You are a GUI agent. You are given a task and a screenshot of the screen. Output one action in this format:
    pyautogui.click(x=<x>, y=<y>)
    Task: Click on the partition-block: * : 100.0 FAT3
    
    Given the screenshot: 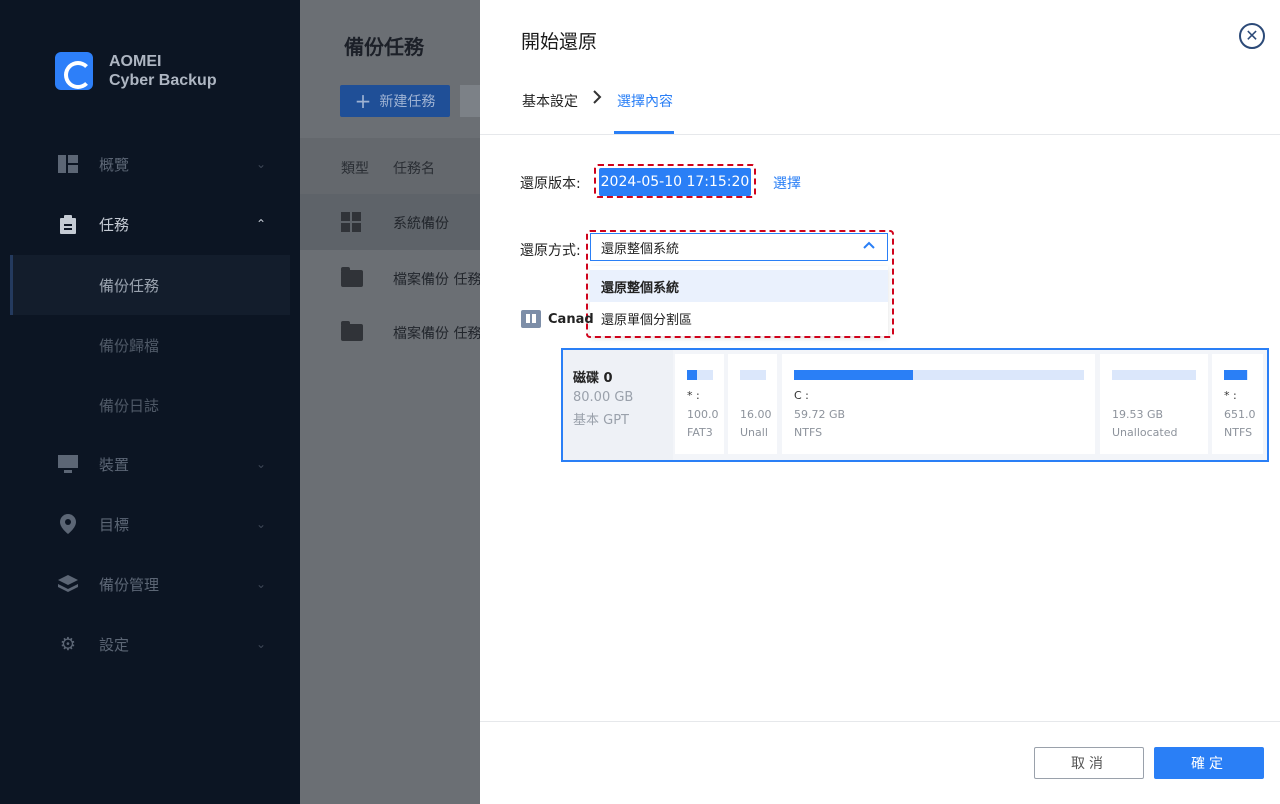 What is the action you would take?
    pyautogui.click(x=699, y=404)
    